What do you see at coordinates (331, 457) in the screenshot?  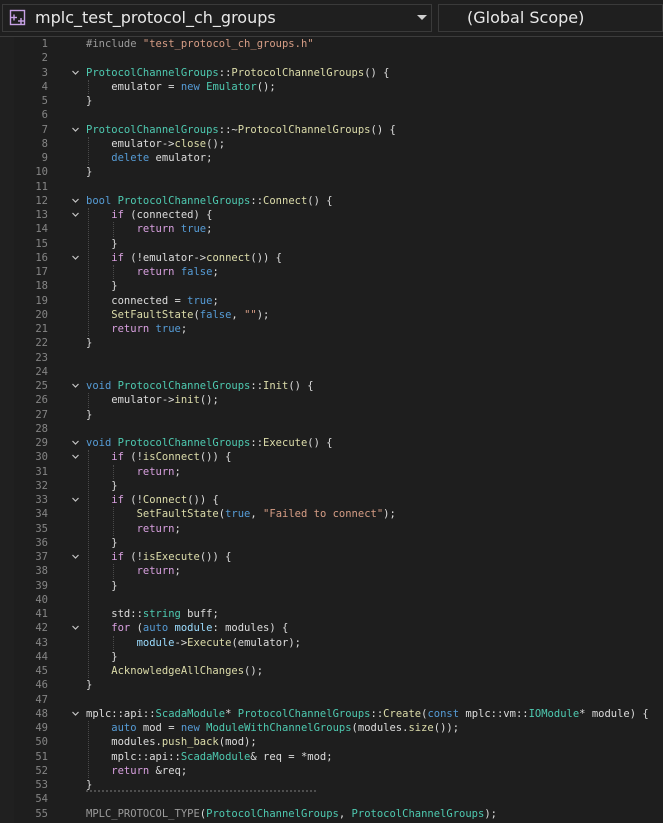 I see `code-line: 30 if (!isConnect()) {` at bounding box center [331, 457].